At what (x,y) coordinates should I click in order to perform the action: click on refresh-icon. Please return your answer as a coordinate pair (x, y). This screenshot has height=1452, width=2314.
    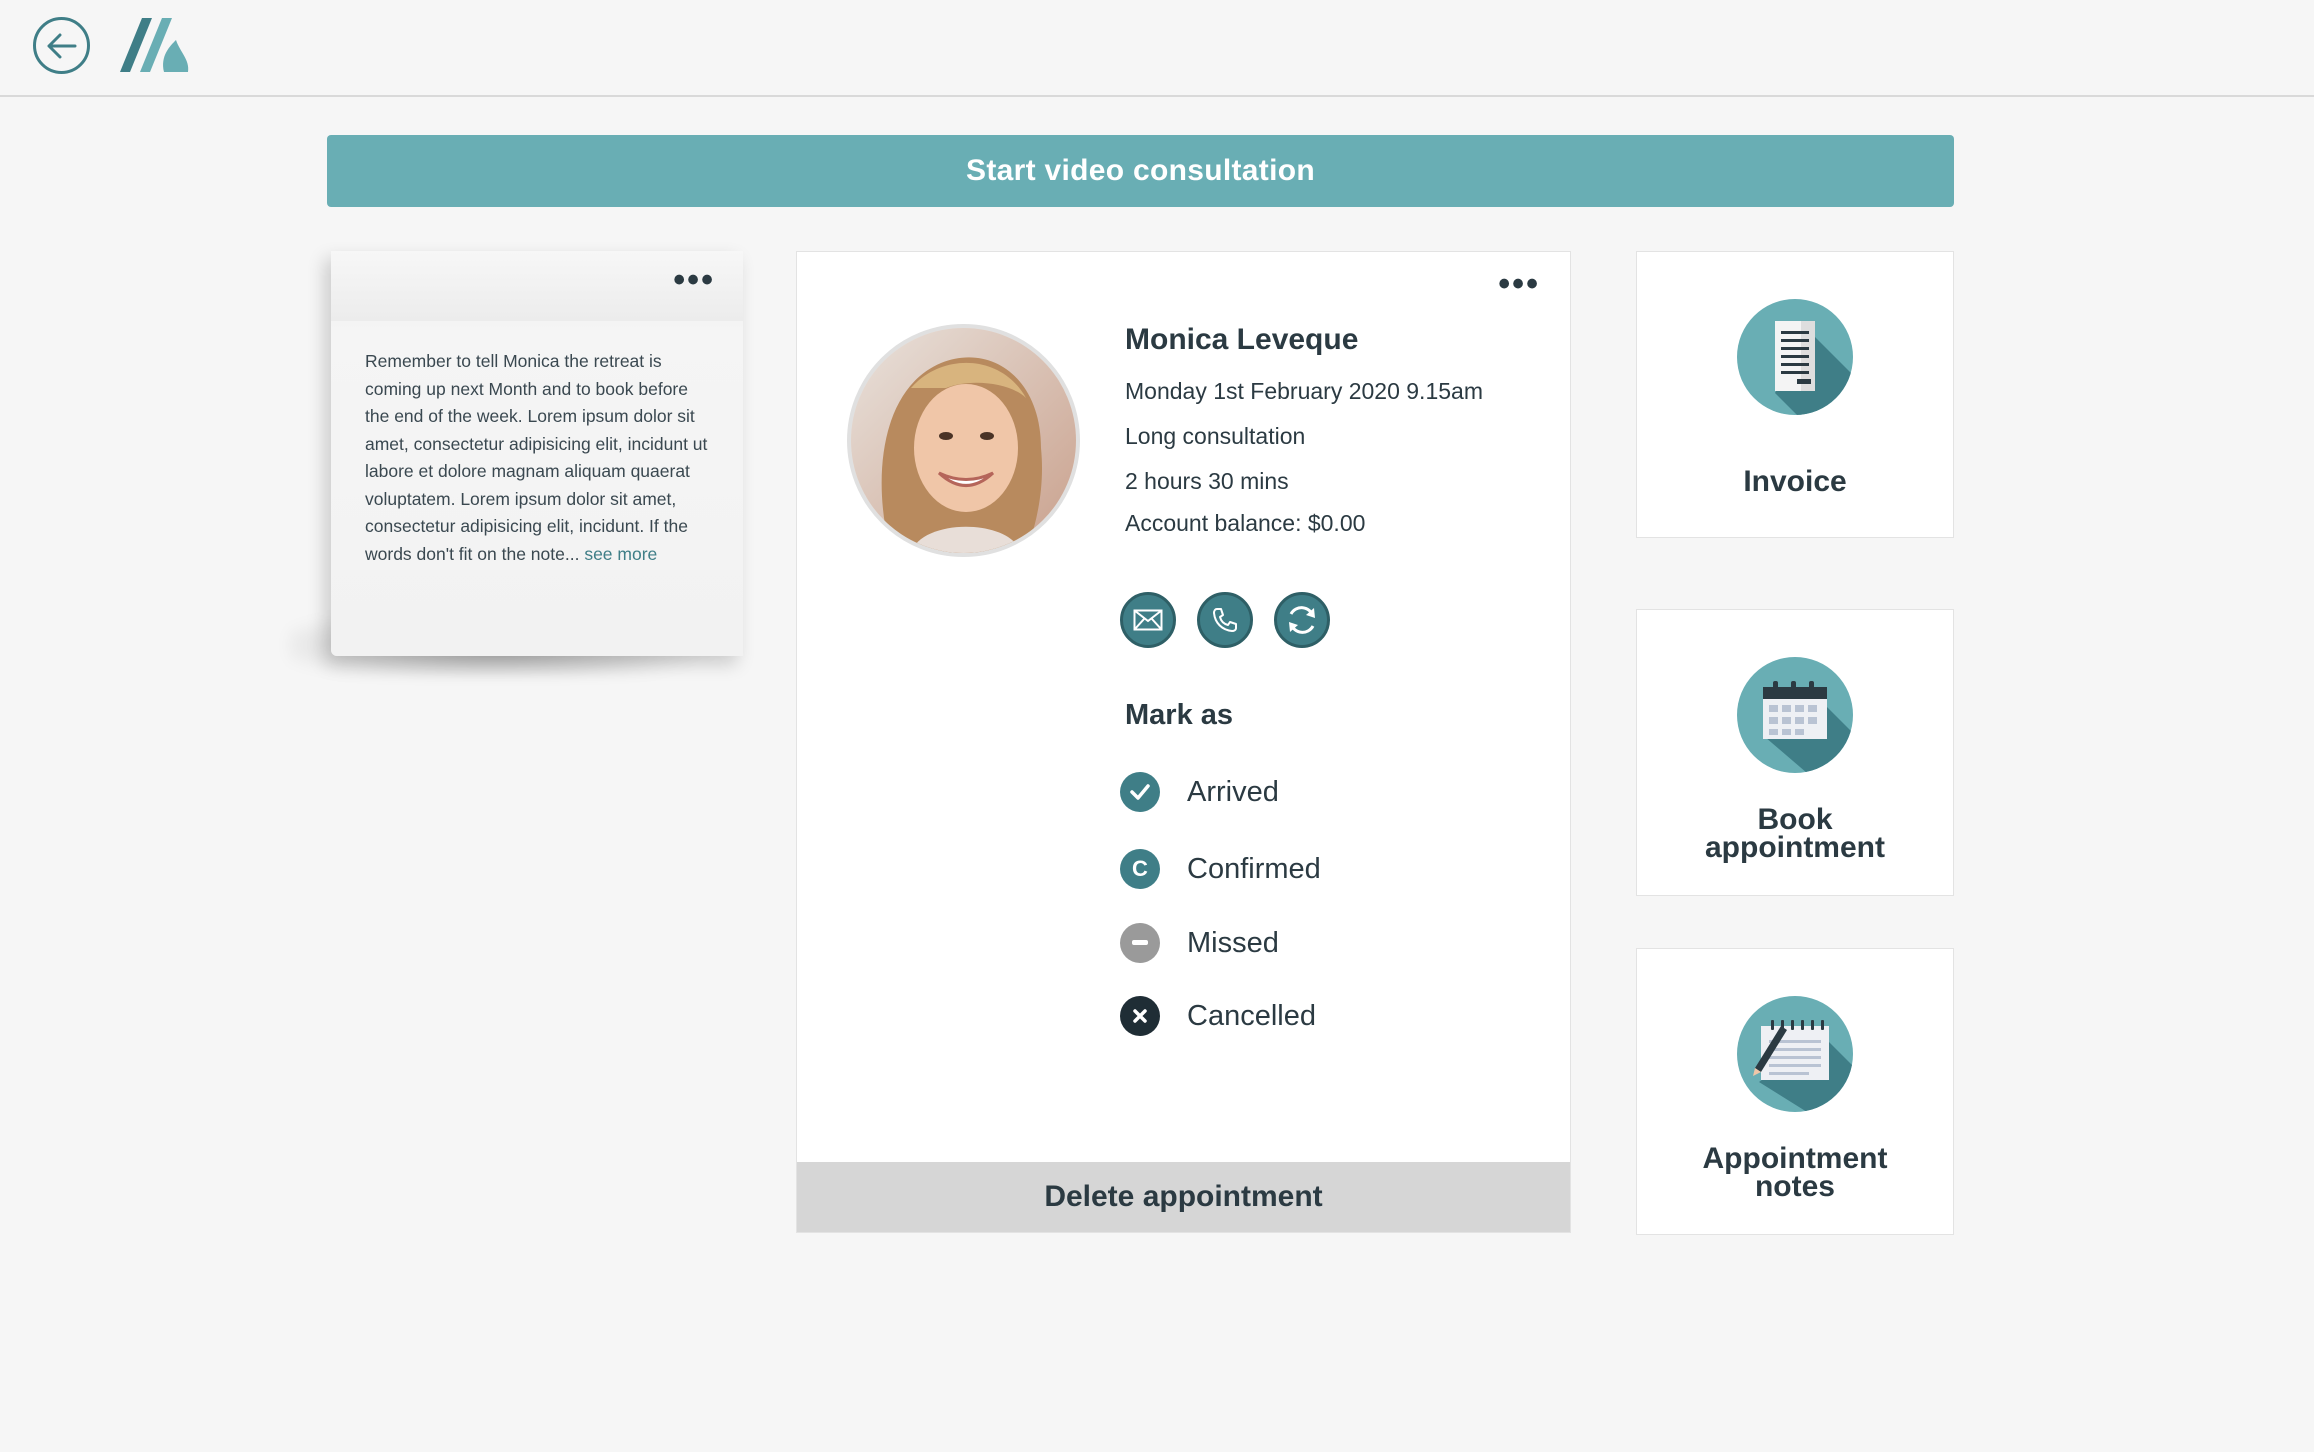
    Looking at the image, I should click on (1302, 620).